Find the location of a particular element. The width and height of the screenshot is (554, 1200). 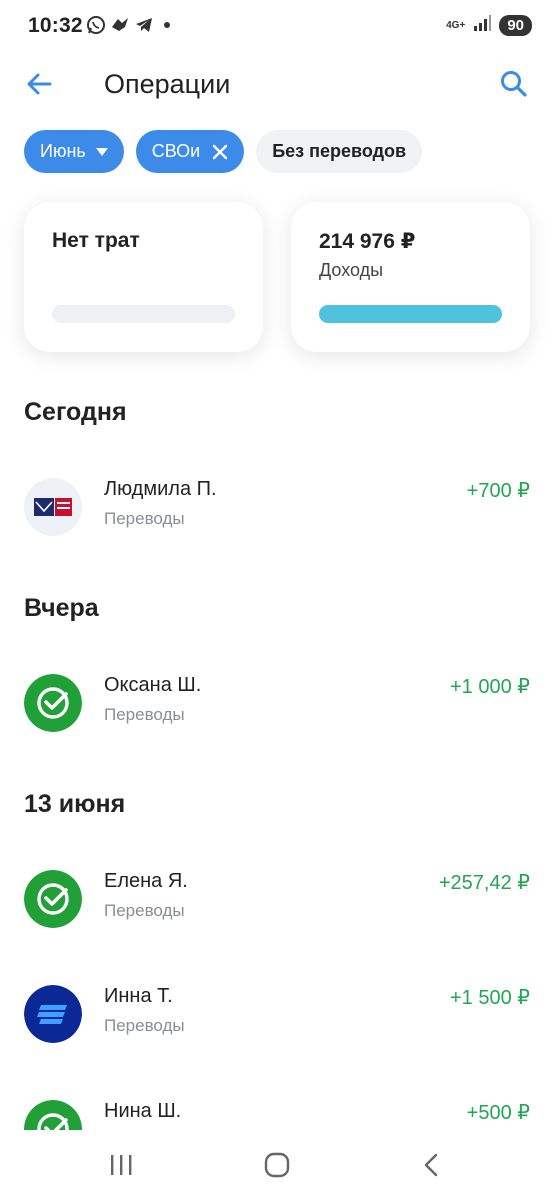

spend-progress-bar is located at coordinates (143, 314).